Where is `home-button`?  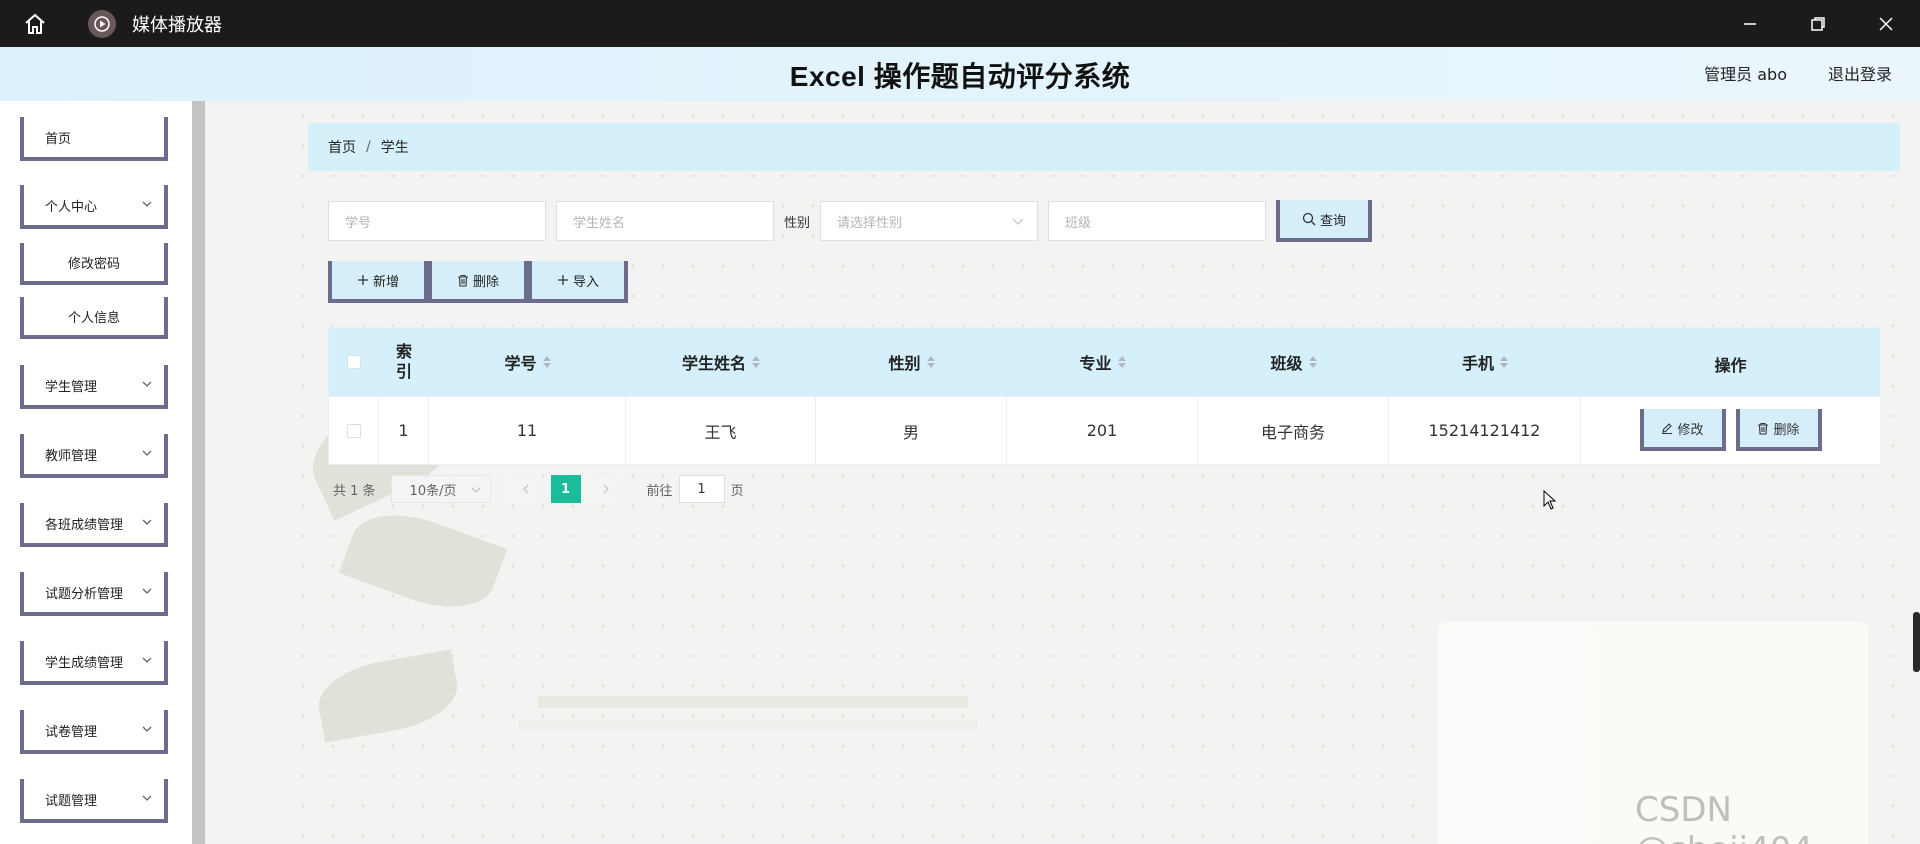 home-button is located at coordinates (35, 23).